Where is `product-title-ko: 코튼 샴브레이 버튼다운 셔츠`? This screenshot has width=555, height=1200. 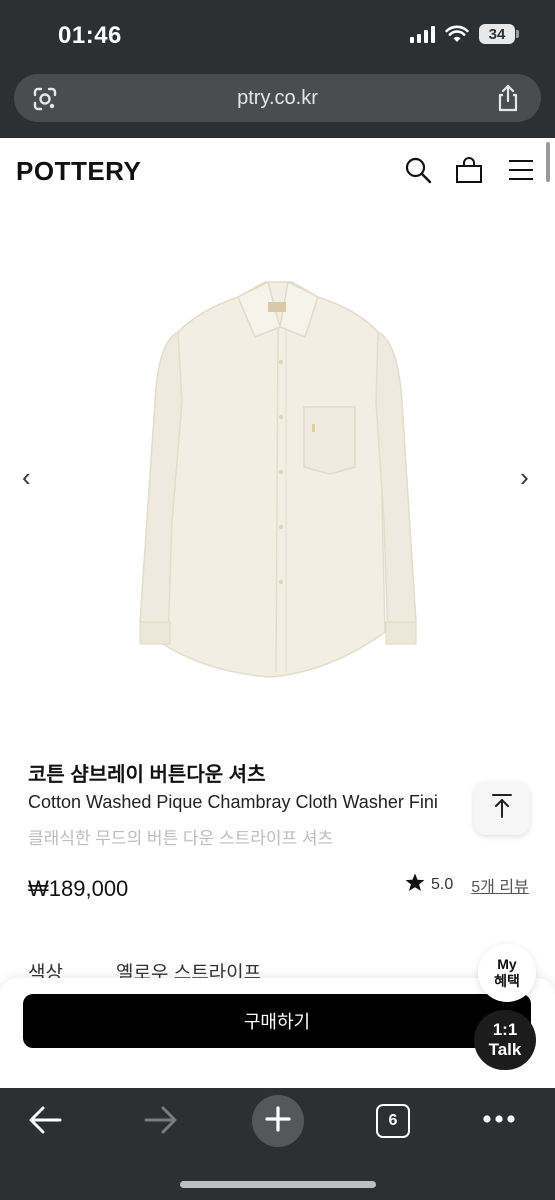
product-title-ko: 코튼 샴브레이 버튼다운 셔츠 is located at coordinates (147, 775).